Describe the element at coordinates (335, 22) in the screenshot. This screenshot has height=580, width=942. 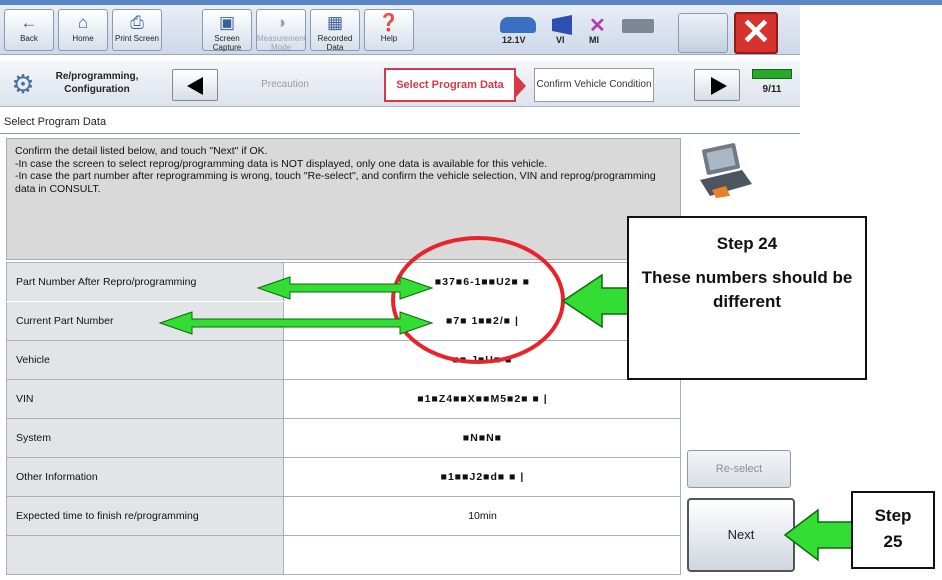
I see `recorded-data-icon: ▦` at that location.